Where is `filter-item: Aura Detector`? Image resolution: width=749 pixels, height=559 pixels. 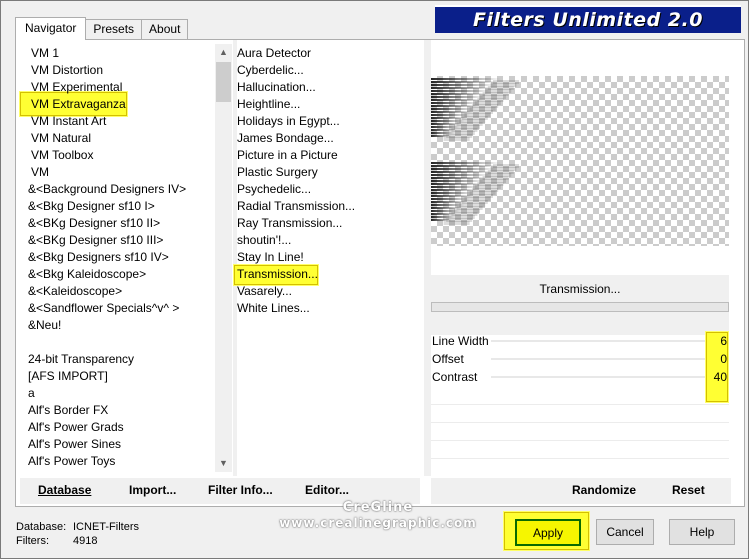 filter-item: Aura Detector is located at coordinates (329, 53).